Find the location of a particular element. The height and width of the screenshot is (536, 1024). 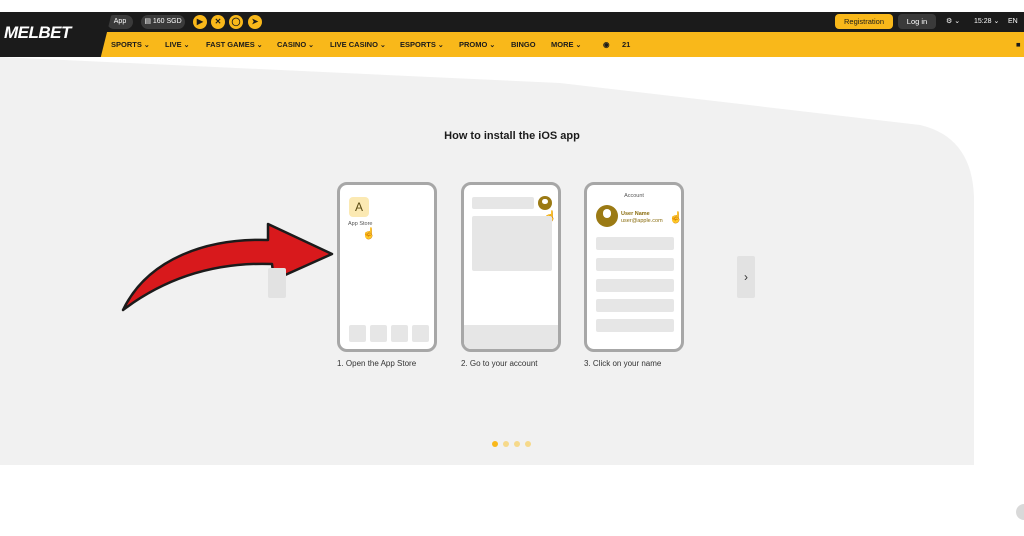

user-avatar-icon is located at coordinates (607, 216).